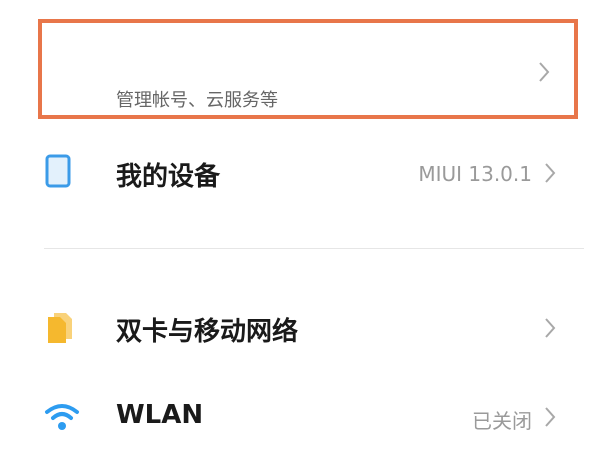  I want to click on dual-sim-label: 双卡与移动网络, so click(207, 332).